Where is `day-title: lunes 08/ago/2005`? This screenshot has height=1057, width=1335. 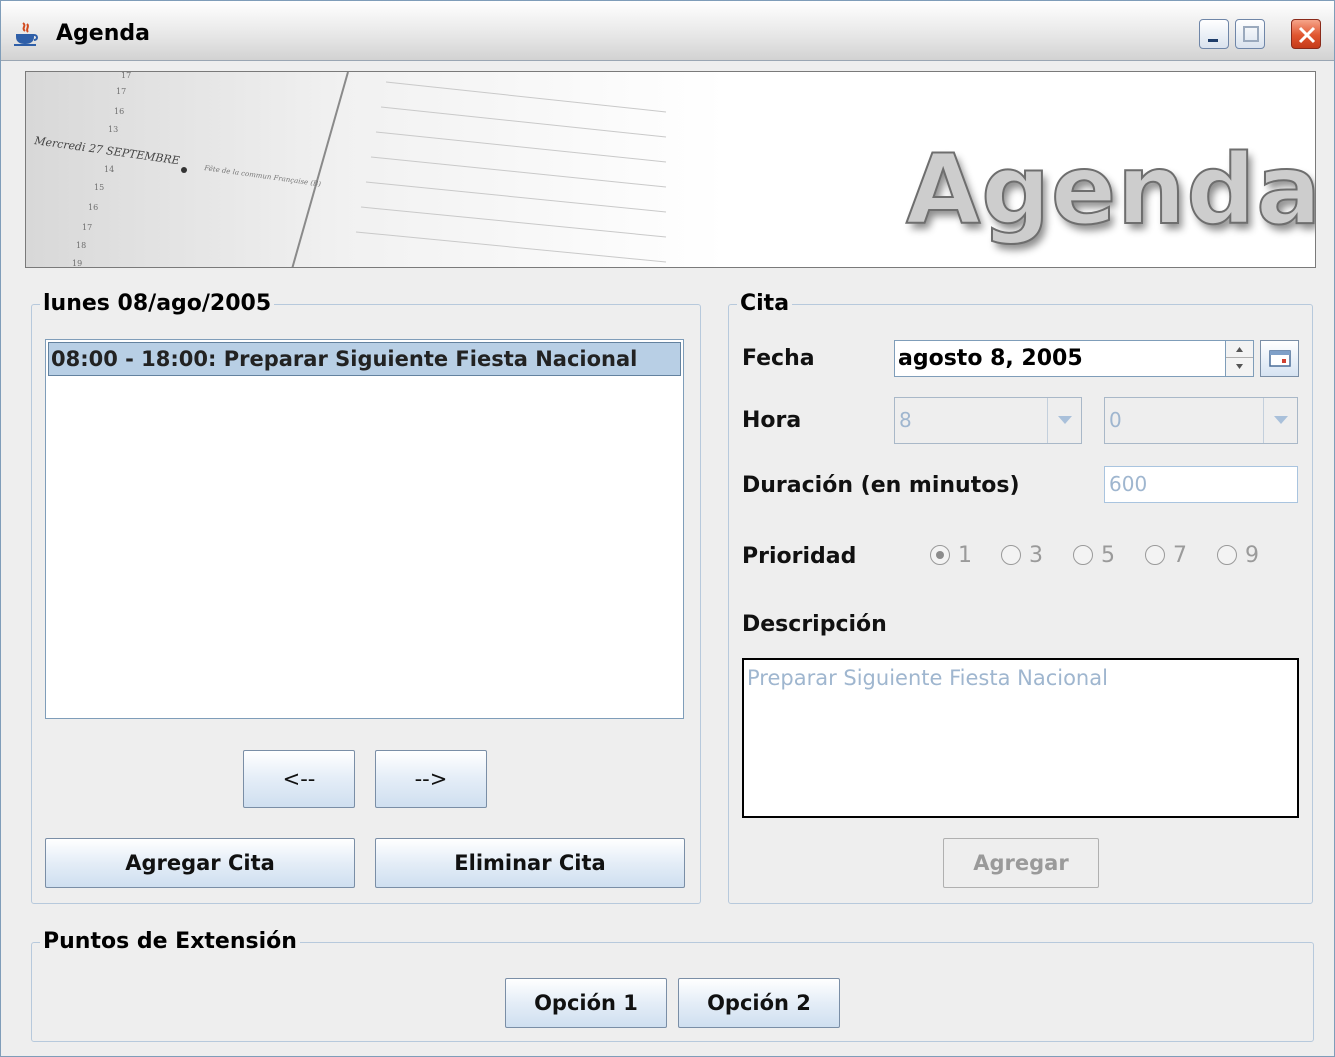
day-title: lunes 08/ago/2005 is located at coordinates (157, 303).